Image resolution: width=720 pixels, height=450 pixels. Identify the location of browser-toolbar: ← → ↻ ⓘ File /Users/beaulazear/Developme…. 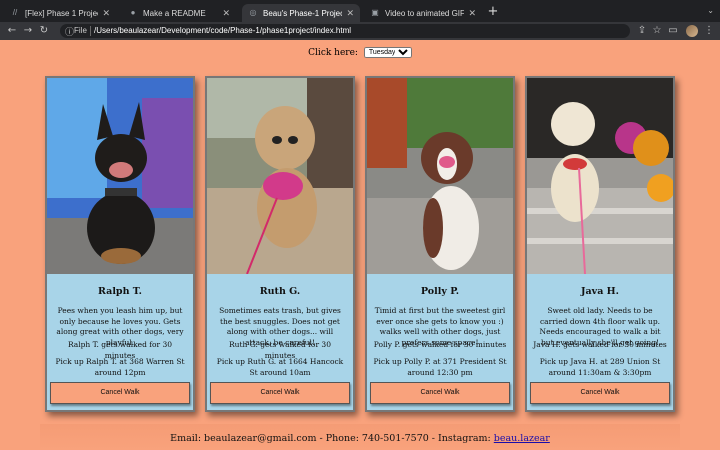
(360, 31).